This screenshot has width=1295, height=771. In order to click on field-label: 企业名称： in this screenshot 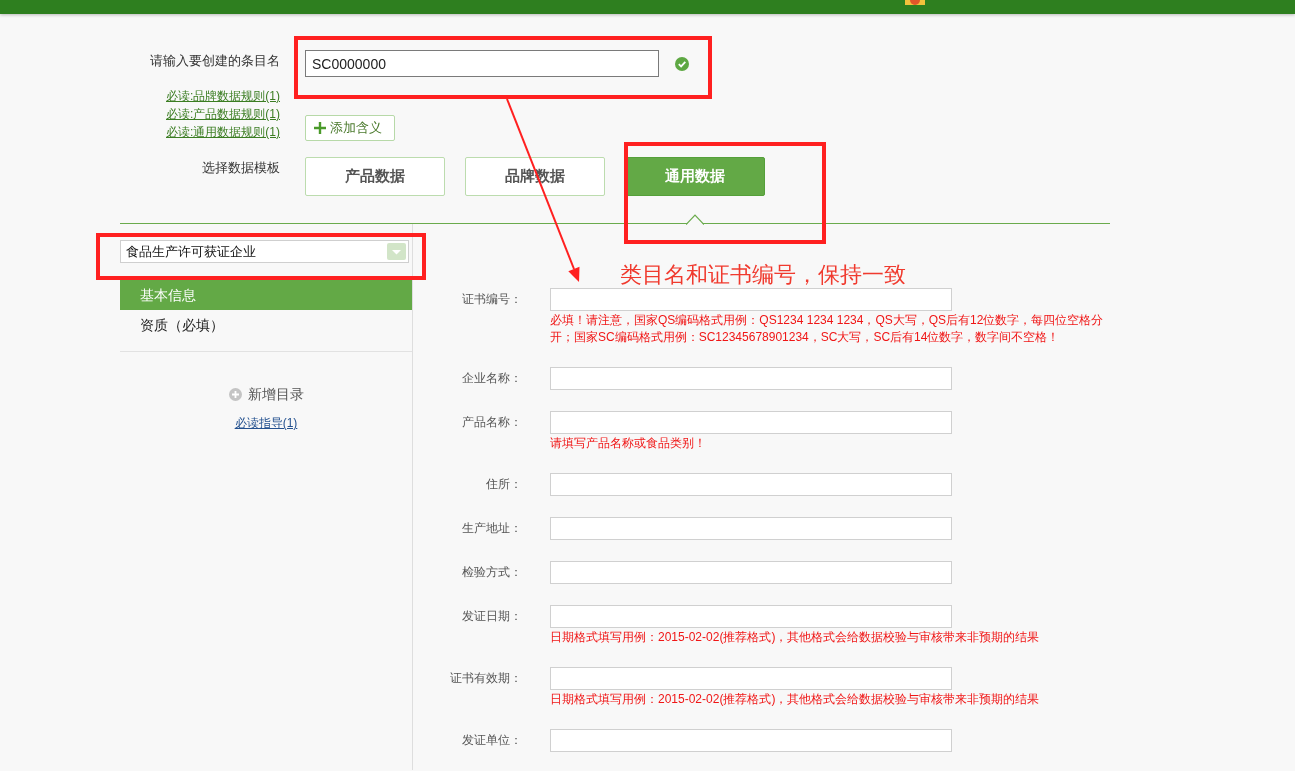, I will do `click(491, 378)`.